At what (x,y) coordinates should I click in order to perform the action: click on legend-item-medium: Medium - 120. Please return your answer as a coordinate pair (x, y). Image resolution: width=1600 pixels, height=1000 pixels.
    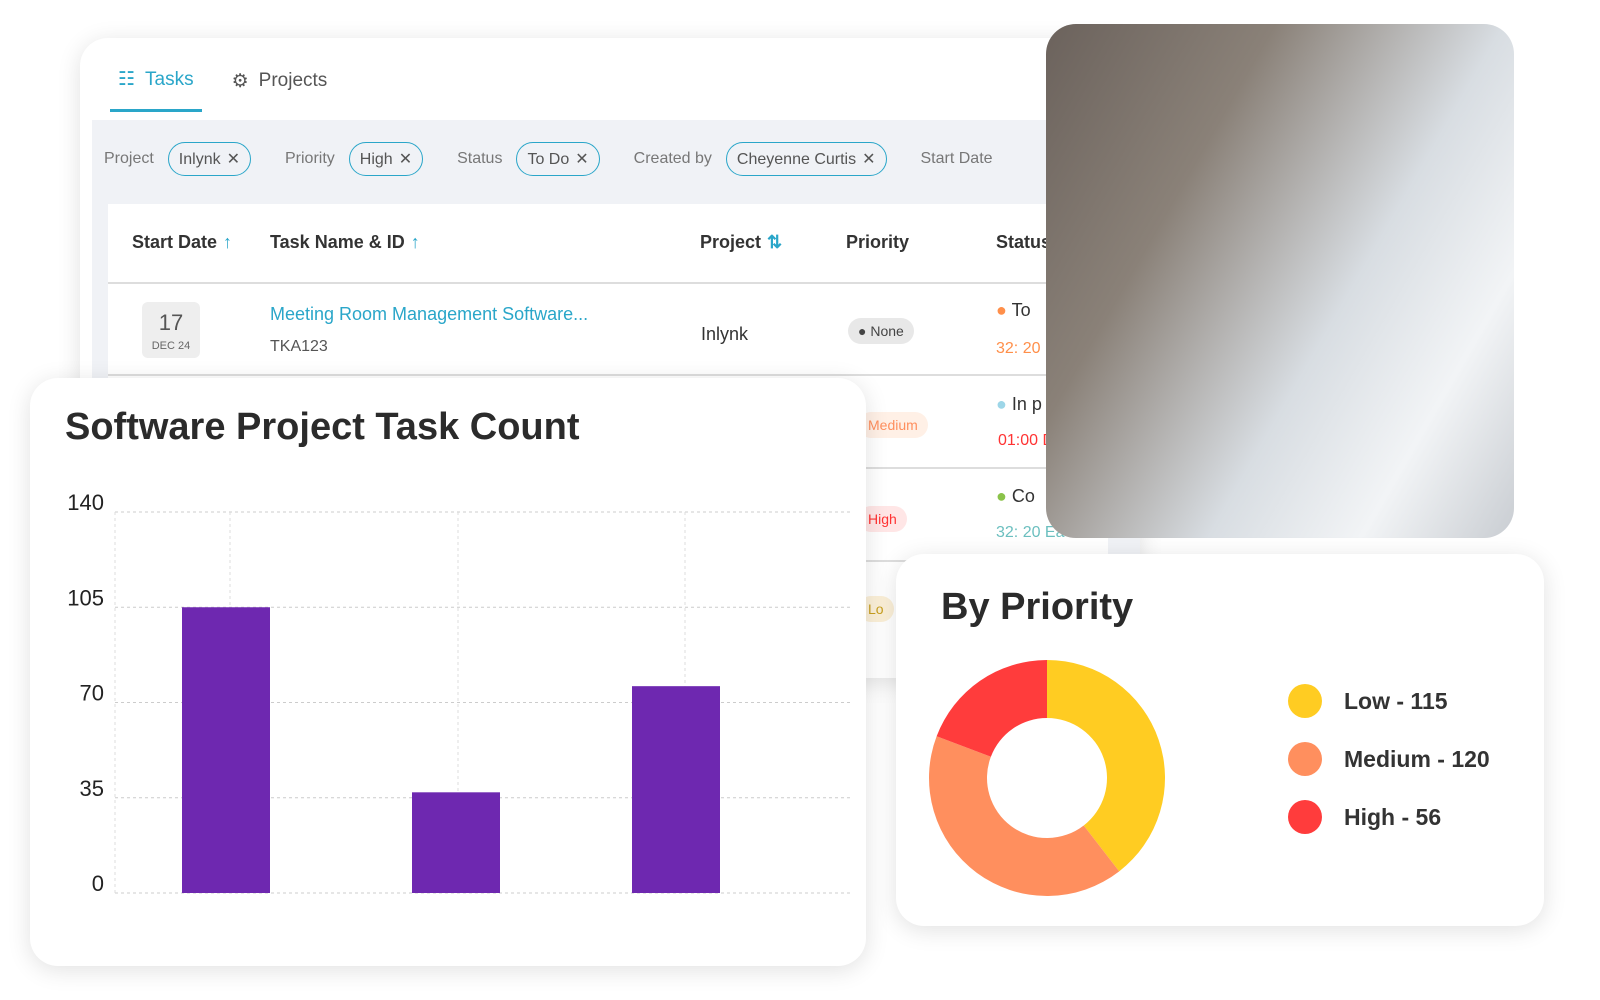
    Looking at the image, I should click on (1389, 759).